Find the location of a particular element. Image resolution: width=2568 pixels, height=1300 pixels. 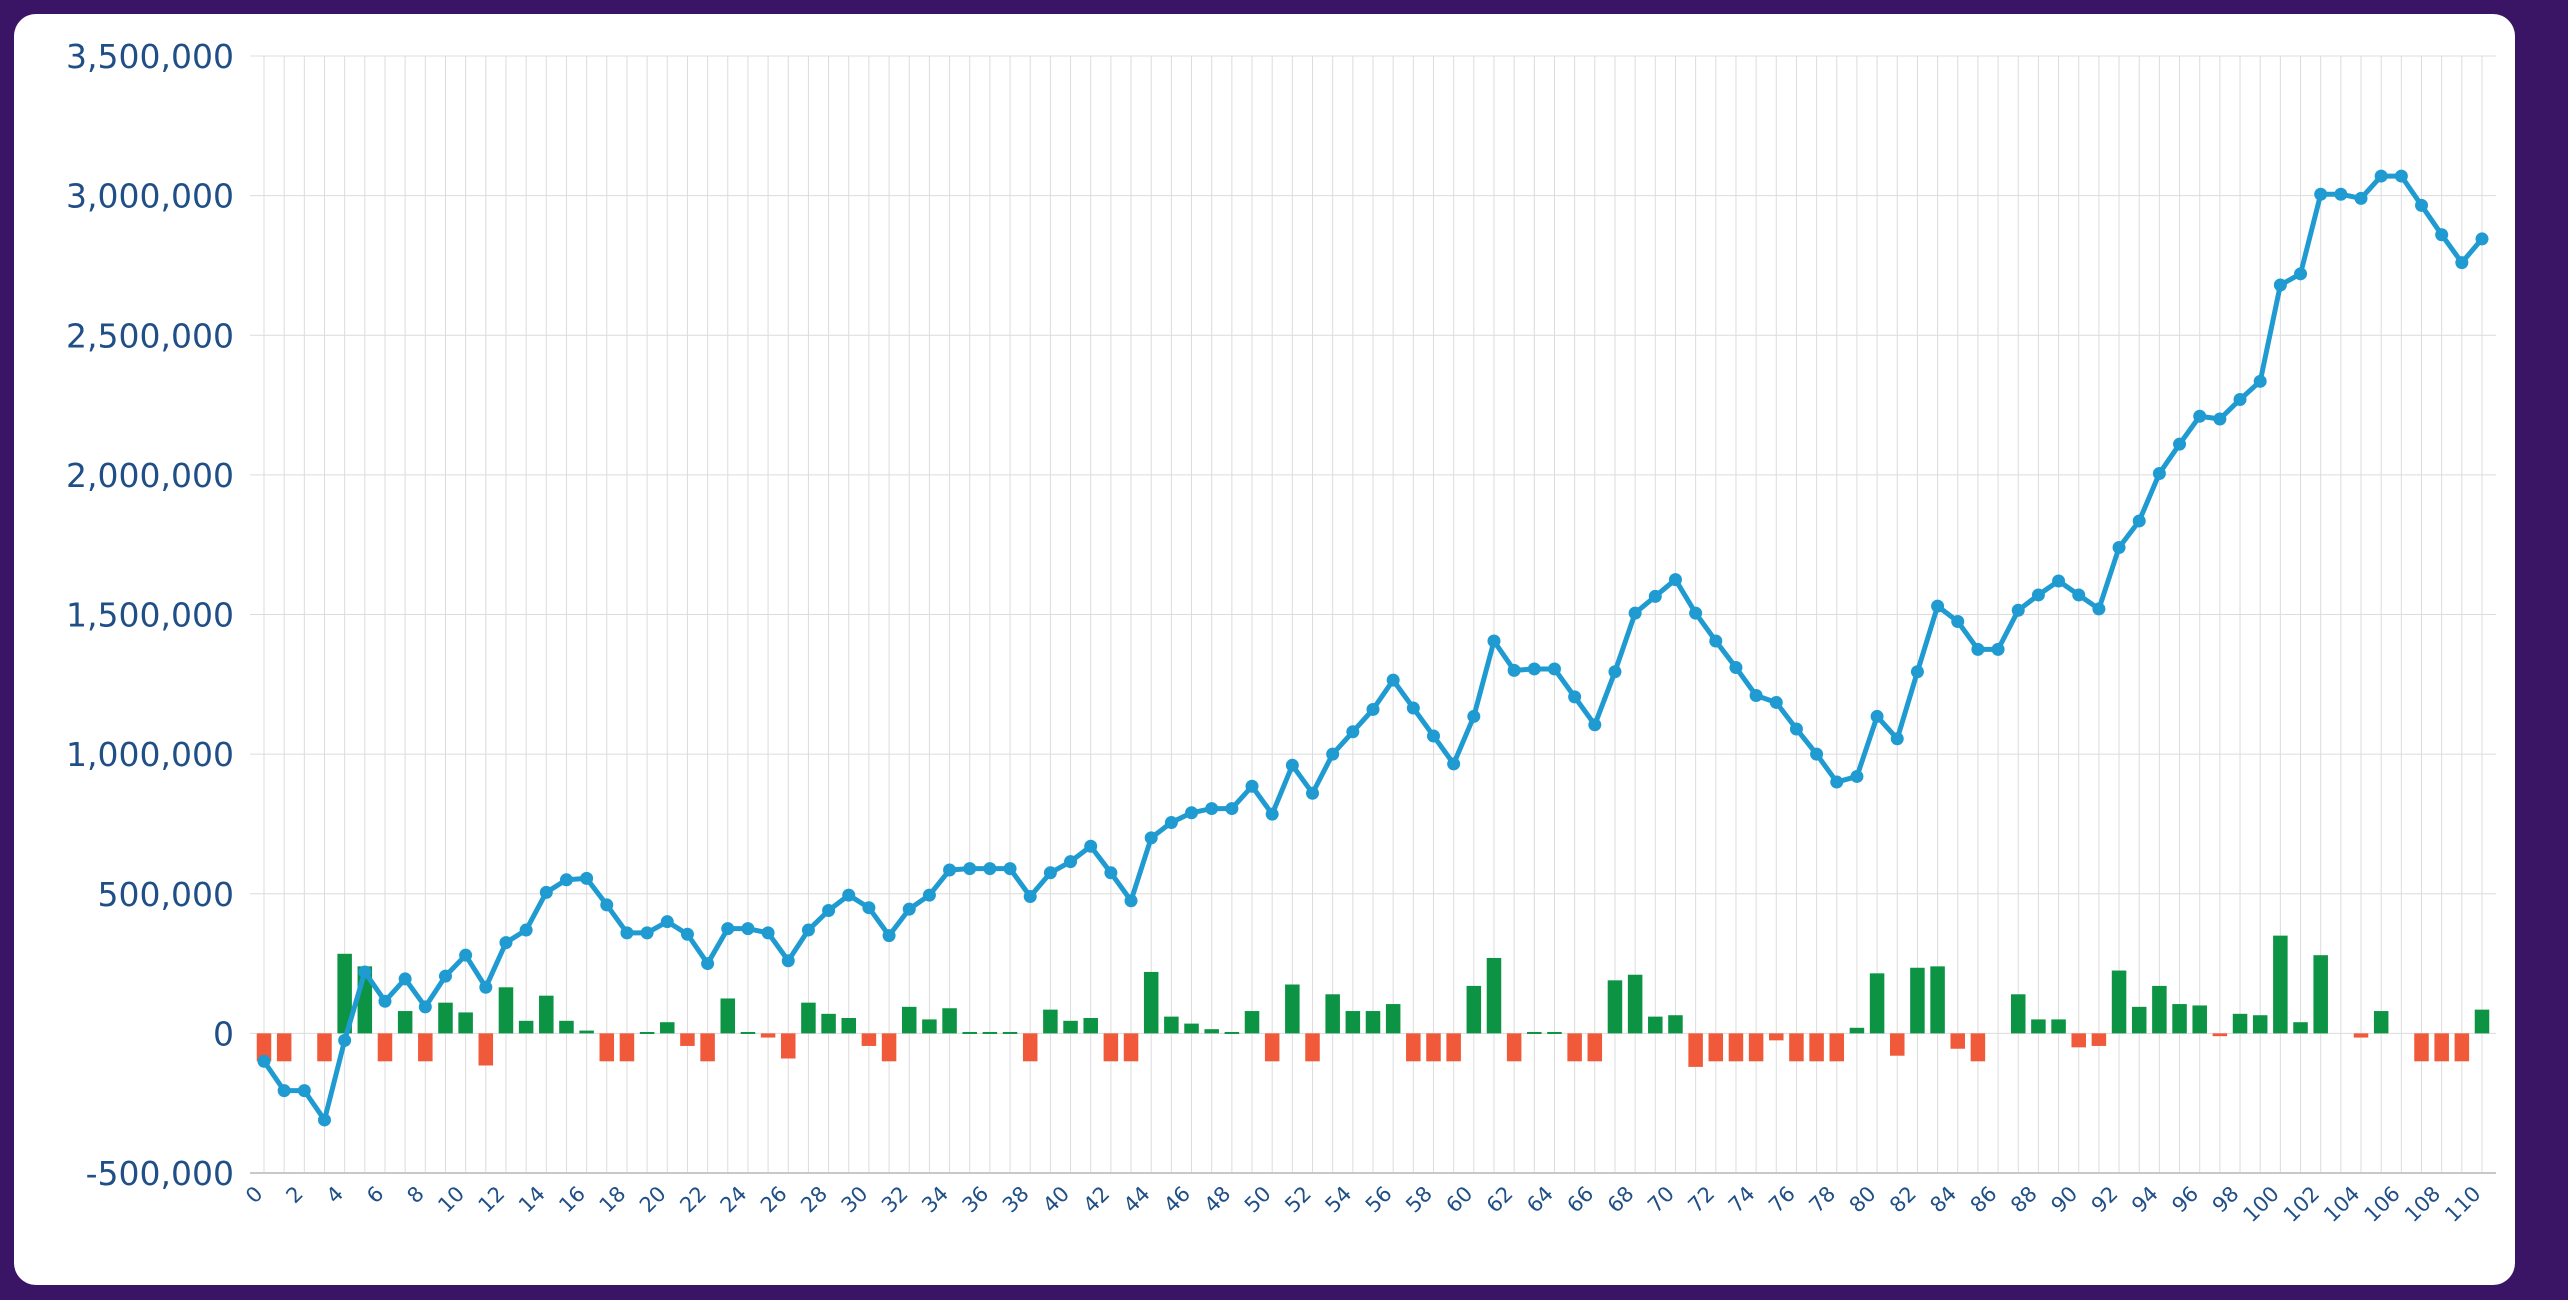

x-tick-label: 108 is located at coordinates (2422, 1204).